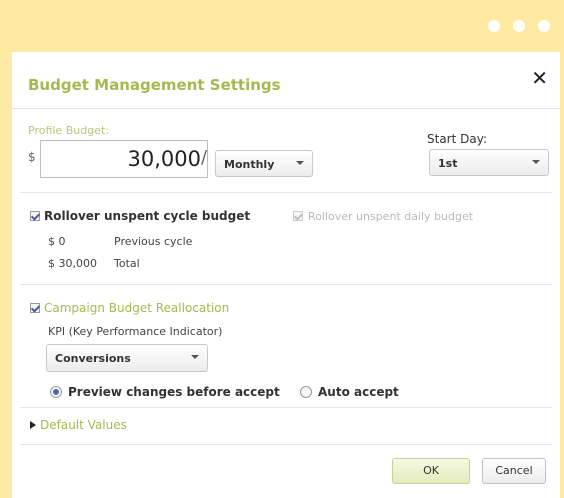 The height and width of the screenshot is (498, 564). I want to click on default-values-toggle: Default Values, so click(83, 425).